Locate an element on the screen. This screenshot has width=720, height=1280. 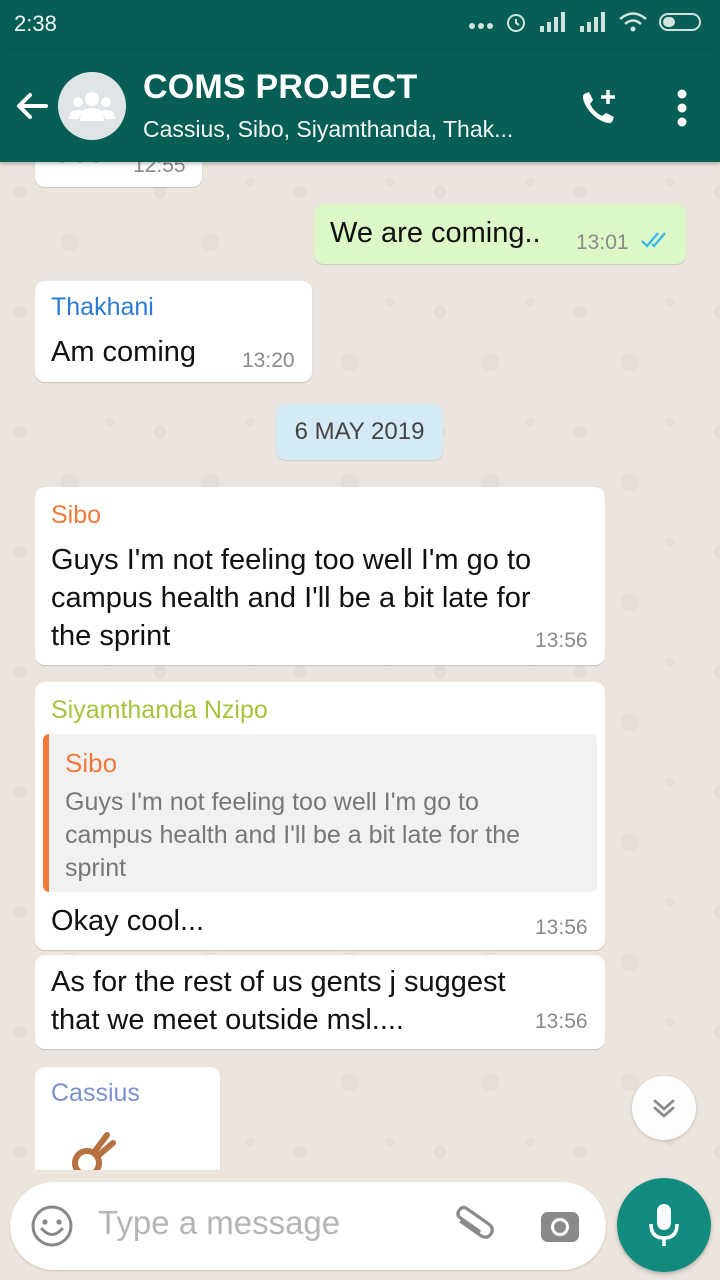
message-composer: Type a message is located at coordinates (308, 1226).